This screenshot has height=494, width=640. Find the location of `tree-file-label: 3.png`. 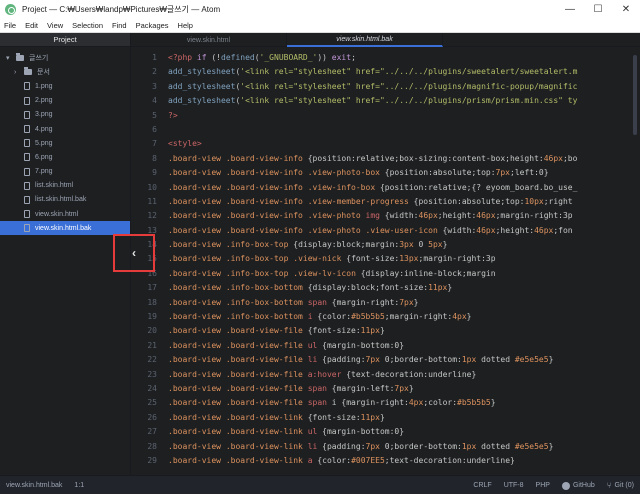

tree-file-label: 3.png is located at coordinates (44, 115).